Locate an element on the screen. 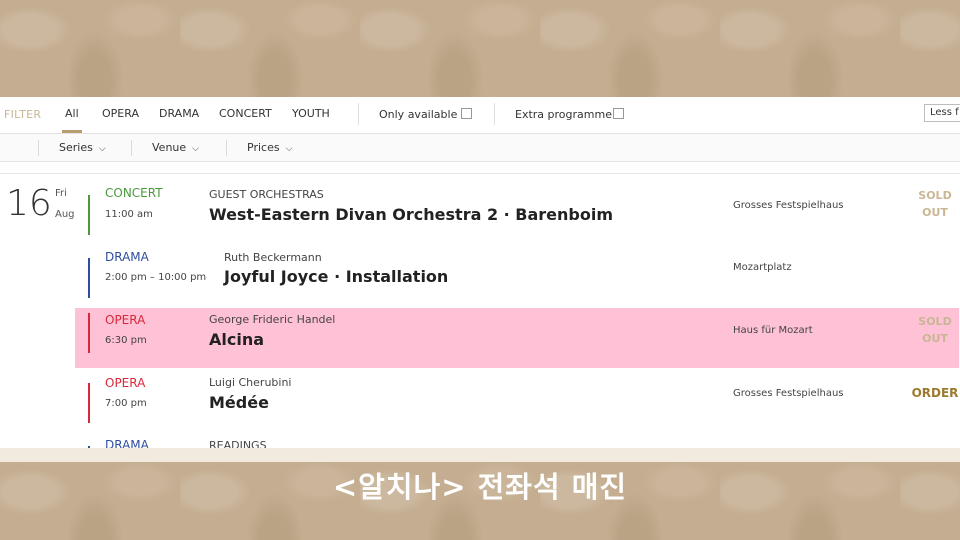 This screenshot has width=960, height=540. event-time: 6:30 pm is located at coordinates (126, 340).